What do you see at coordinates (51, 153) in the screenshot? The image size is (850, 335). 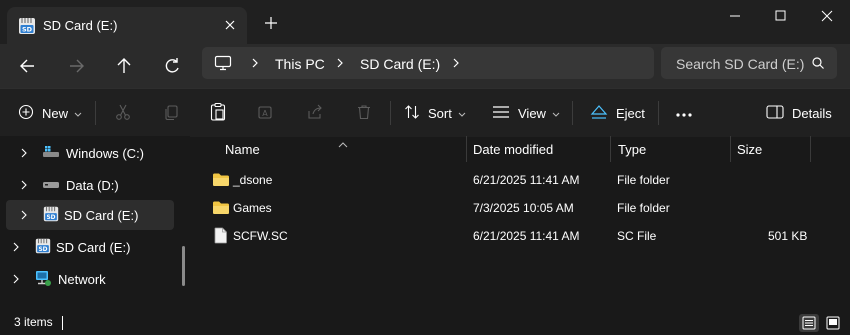 I see `windows-drive-icon` at bounding box center [51, 153].